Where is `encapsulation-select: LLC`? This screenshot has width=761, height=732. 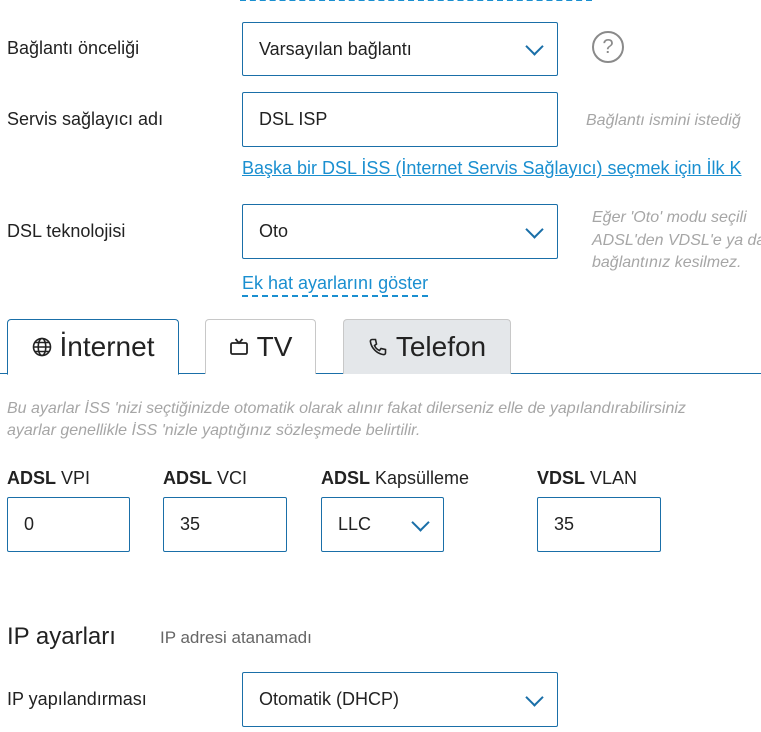
encapsulation-select: LLC is located at coordinates (382, 524).